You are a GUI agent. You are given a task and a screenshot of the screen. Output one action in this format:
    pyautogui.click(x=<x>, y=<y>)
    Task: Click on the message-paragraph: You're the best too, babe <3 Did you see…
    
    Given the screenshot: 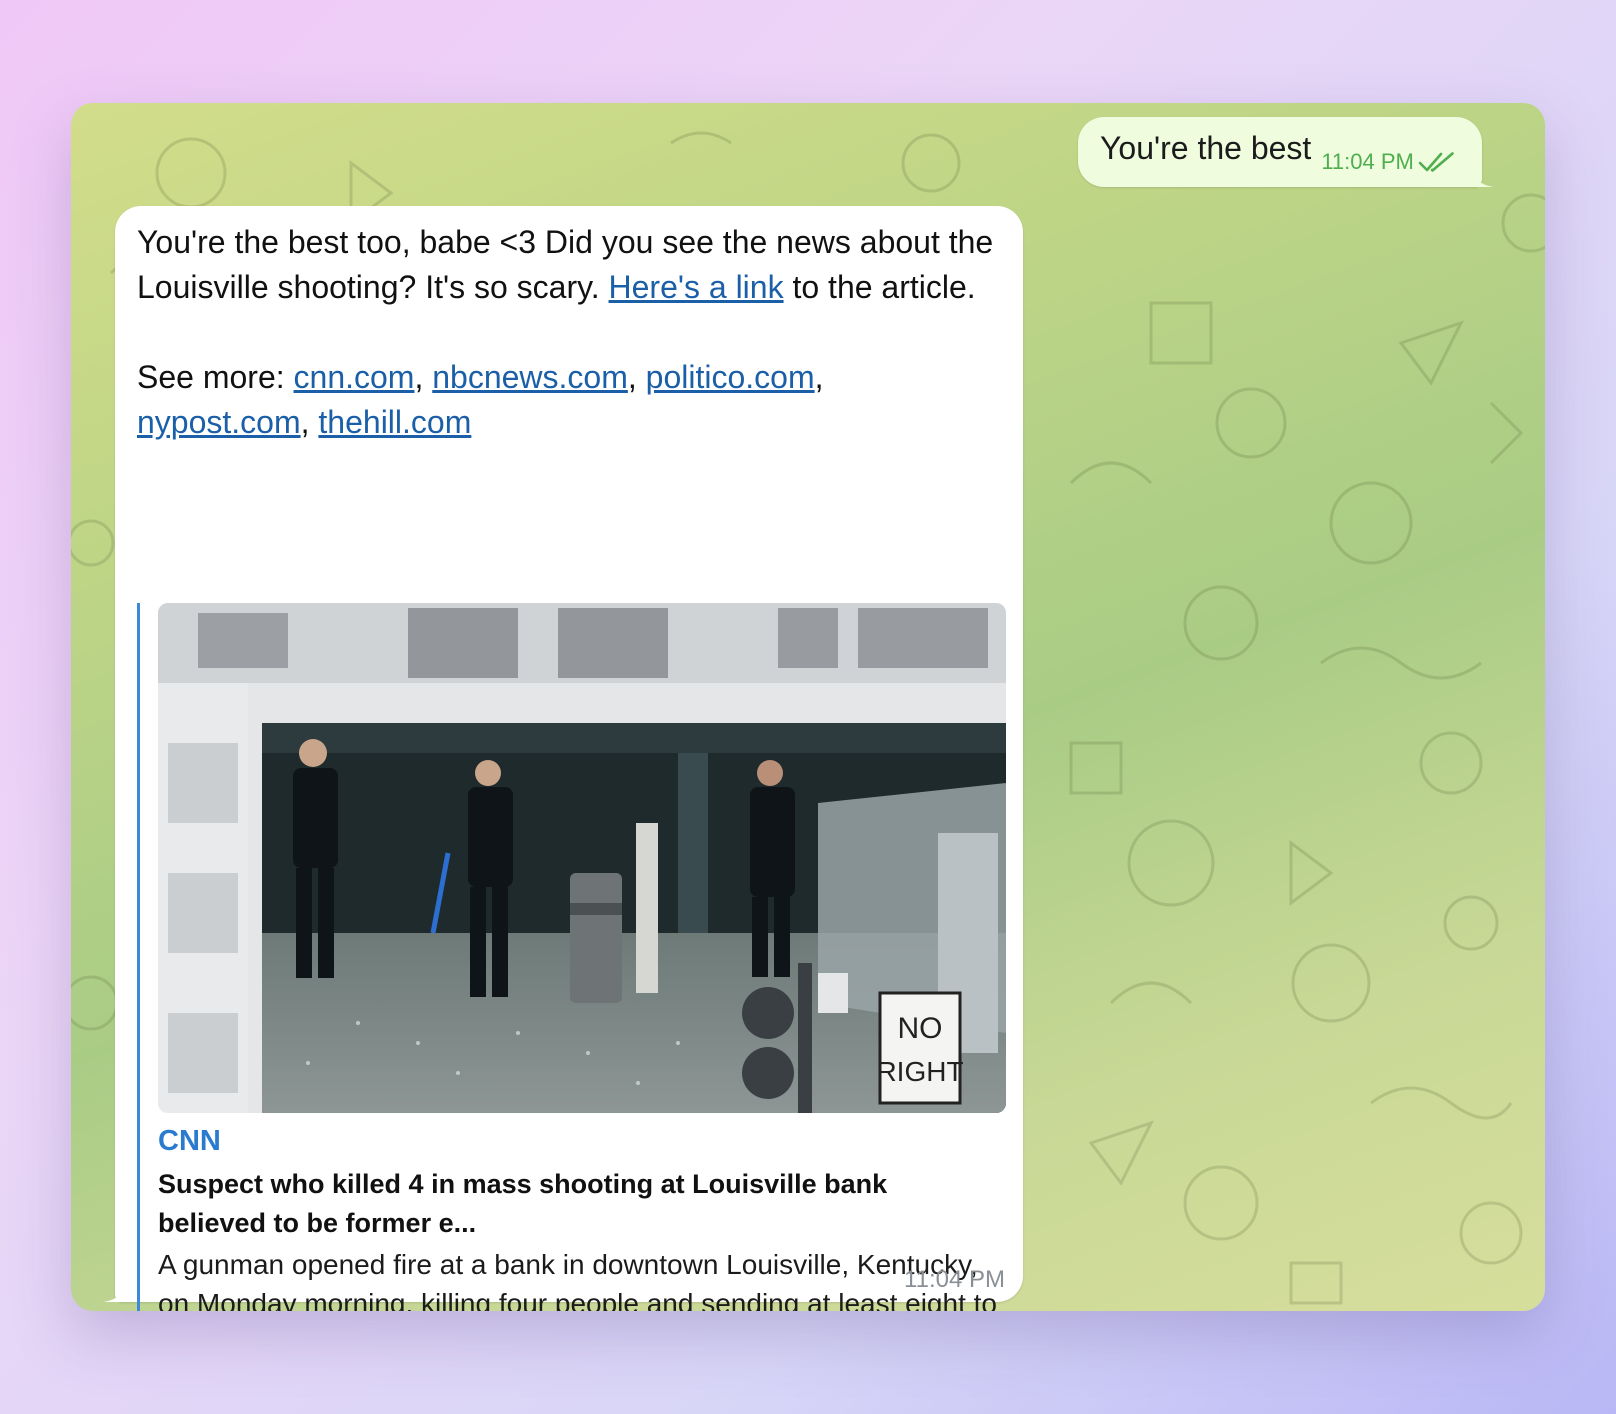 What is the action you would take?
    pyautogui.click(x=577, y=265)
    